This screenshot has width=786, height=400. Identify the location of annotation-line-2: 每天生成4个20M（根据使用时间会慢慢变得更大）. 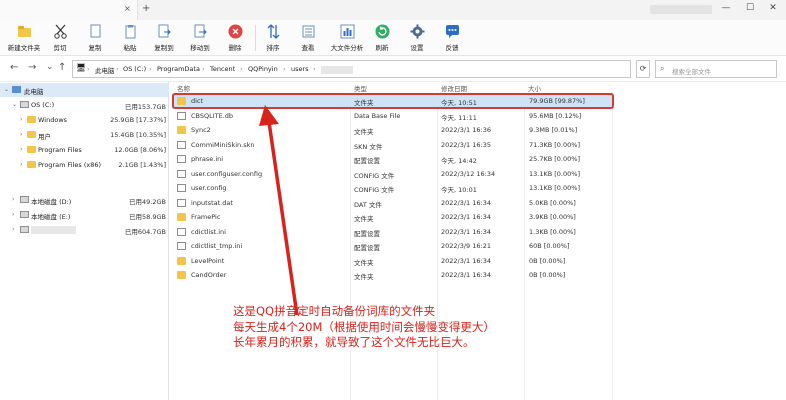
(364, 326).